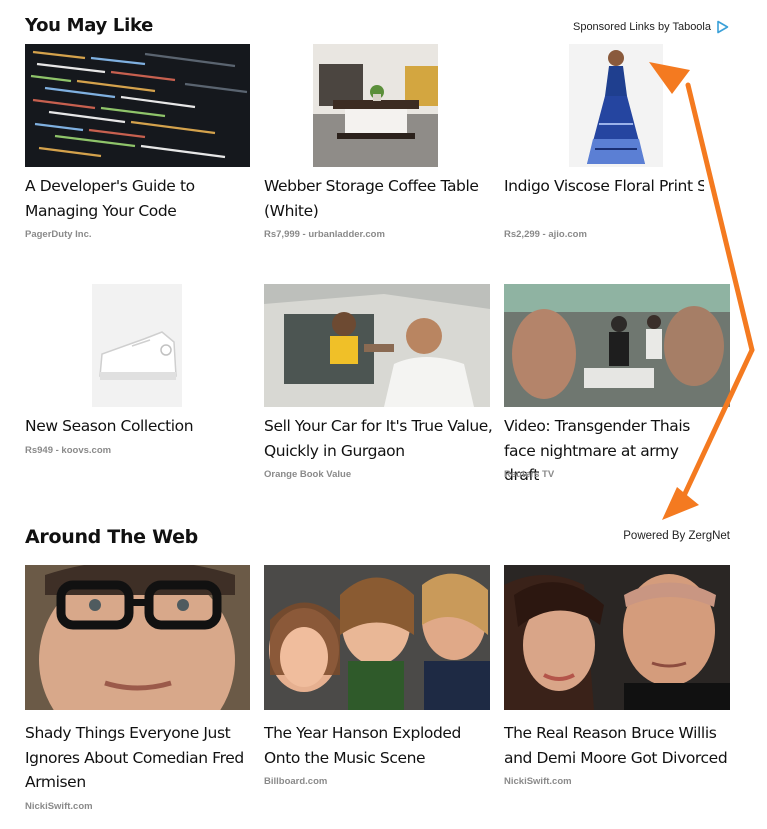  I want to click on card-image-bruce-demi, so click(617, 637).